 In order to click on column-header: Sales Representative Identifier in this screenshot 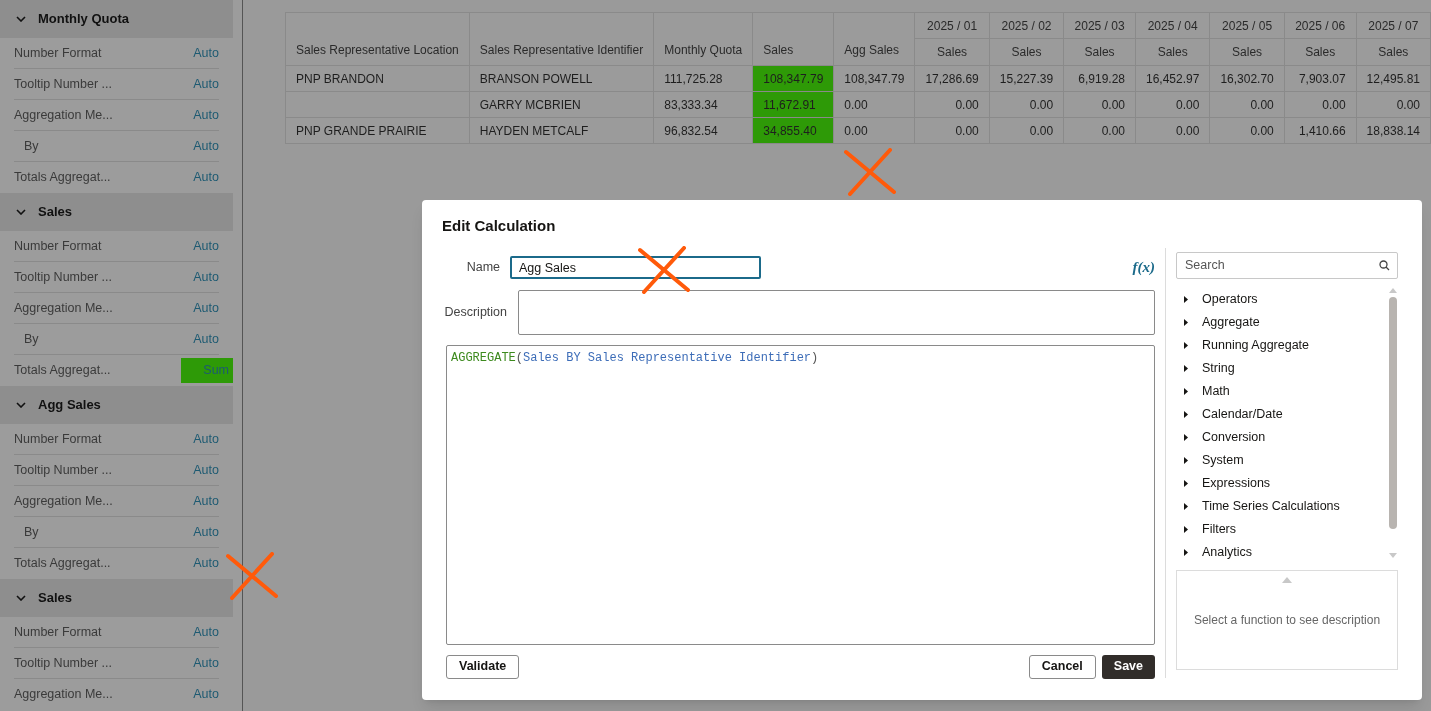, I will do `click(561, 39)`.